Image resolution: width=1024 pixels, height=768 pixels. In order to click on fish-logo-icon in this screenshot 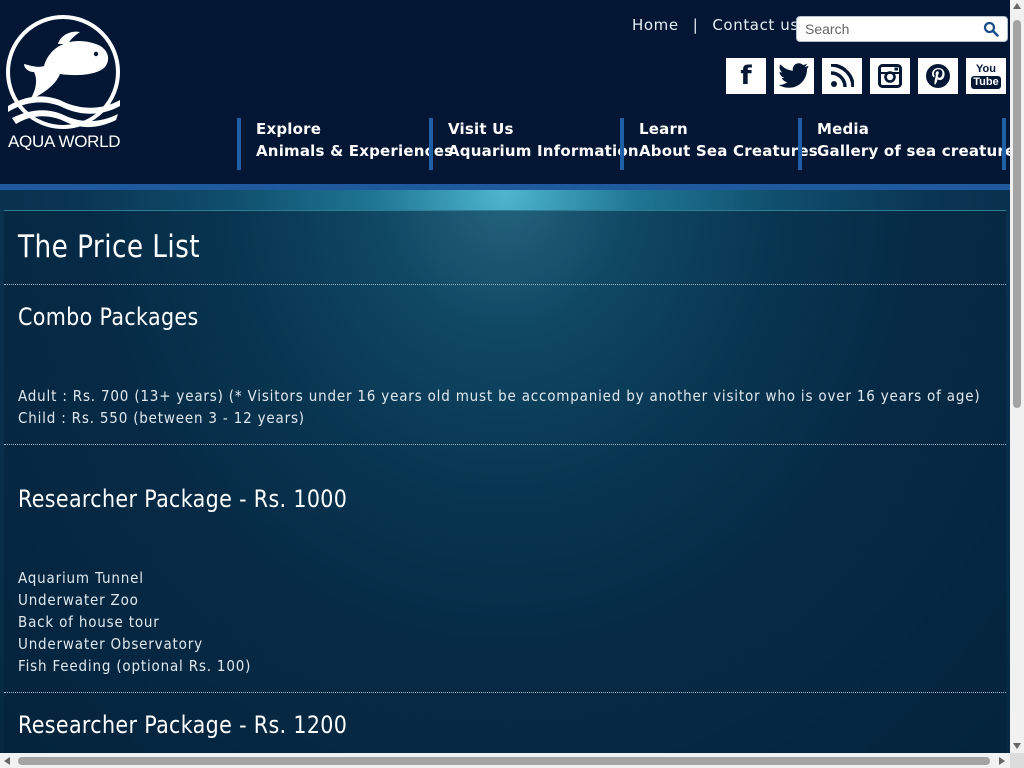, I will do `click(63, 72)`.